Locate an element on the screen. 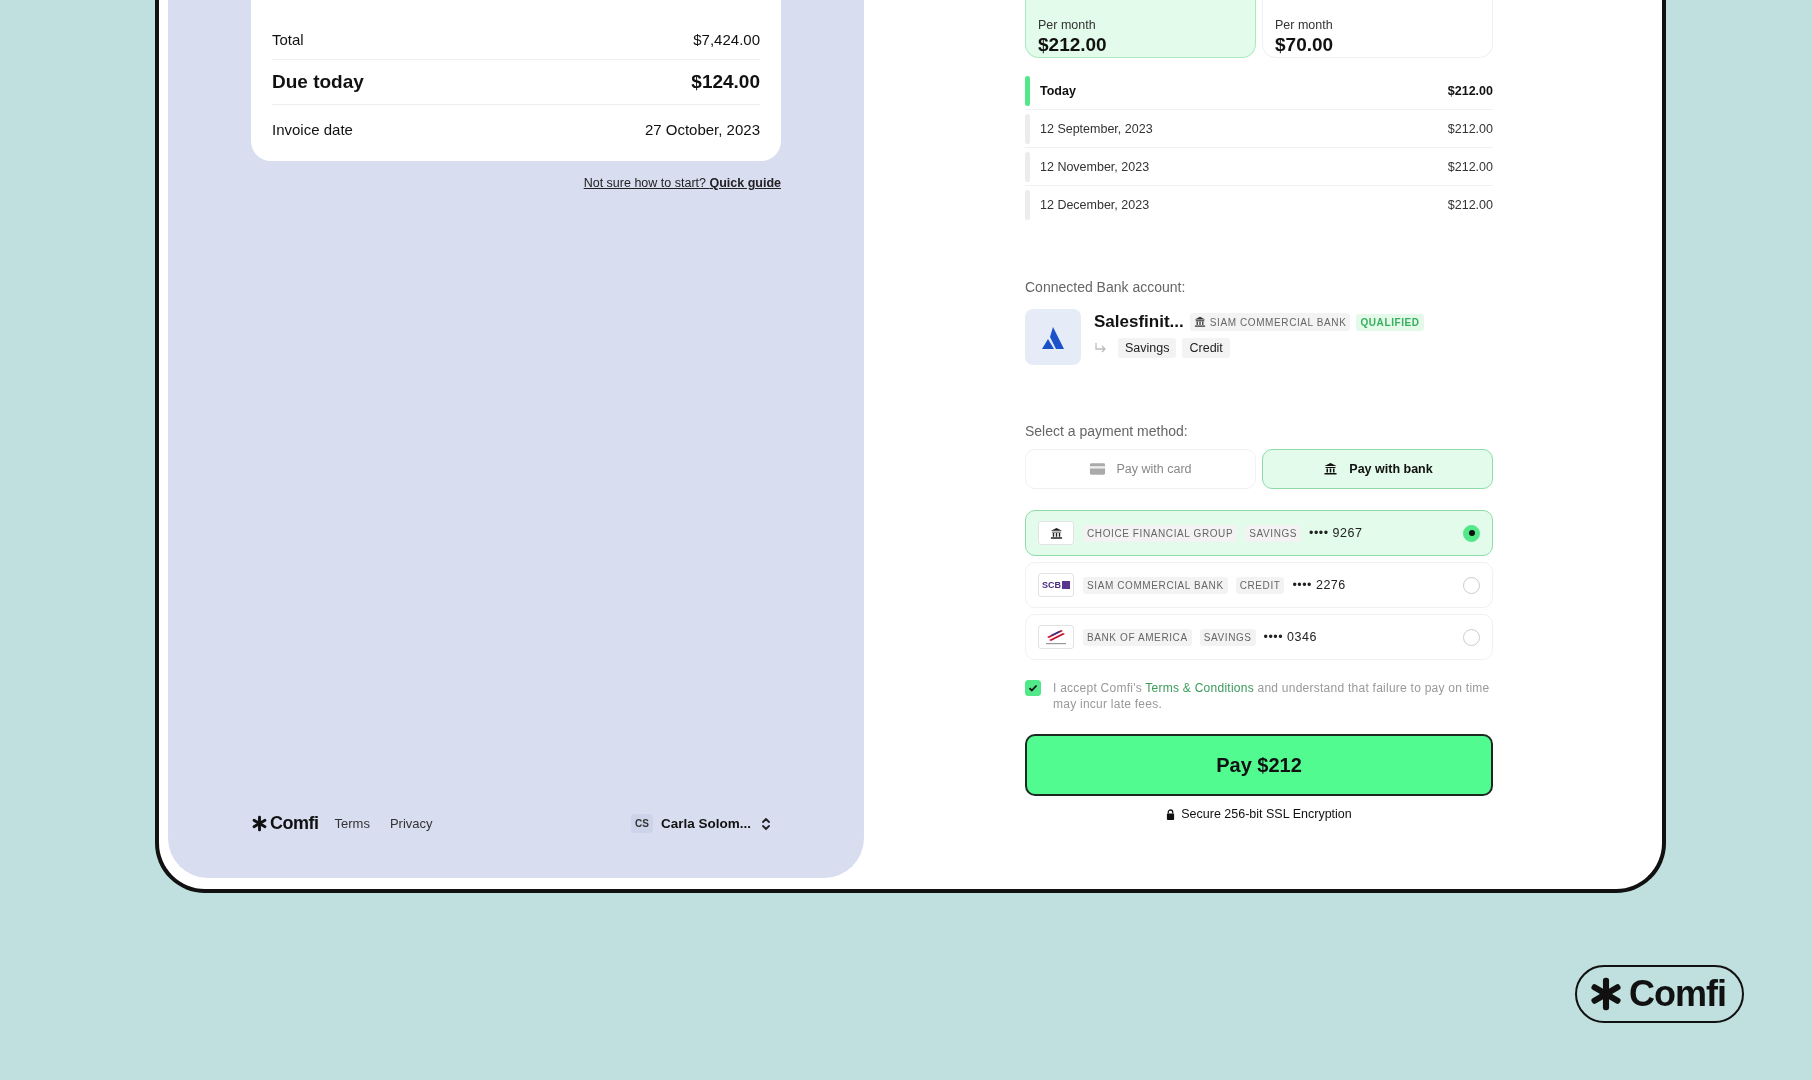 Image resolution: width=1812 pixels, height=1080 pixels. plan-card: Per month $212.00 is located at coordinates (1140, 29).